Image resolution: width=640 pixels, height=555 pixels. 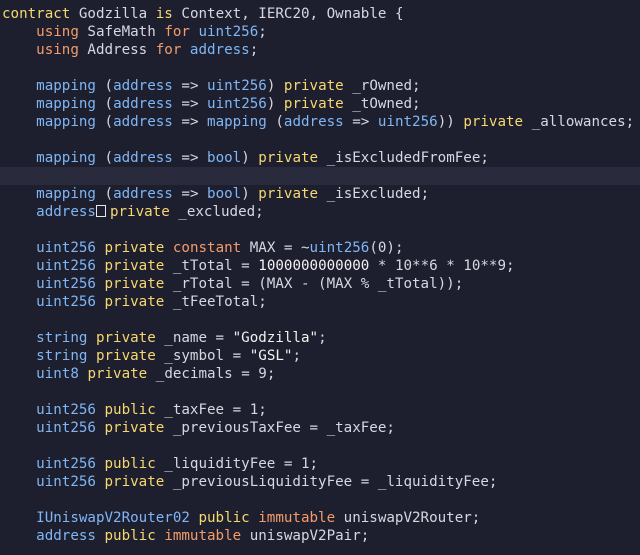 What do you see at coordinates (275, 248) in the screenshot?
I see `code-token: MAX = ~` at bounding box center [275, 248].